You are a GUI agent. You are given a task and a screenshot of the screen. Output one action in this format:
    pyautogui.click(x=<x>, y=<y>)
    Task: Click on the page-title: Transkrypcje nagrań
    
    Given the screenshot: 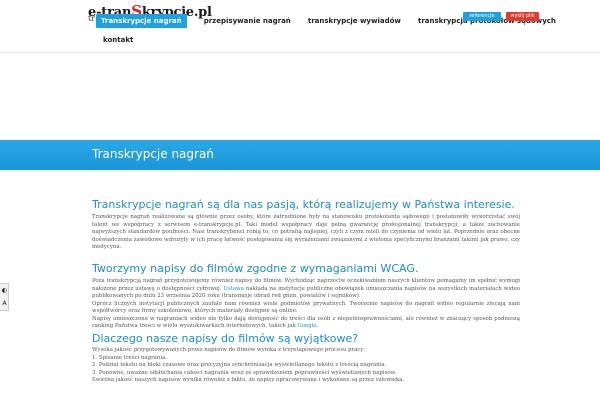 What is the action you would take?
    pyautogui.click(x=153, y=154)
    